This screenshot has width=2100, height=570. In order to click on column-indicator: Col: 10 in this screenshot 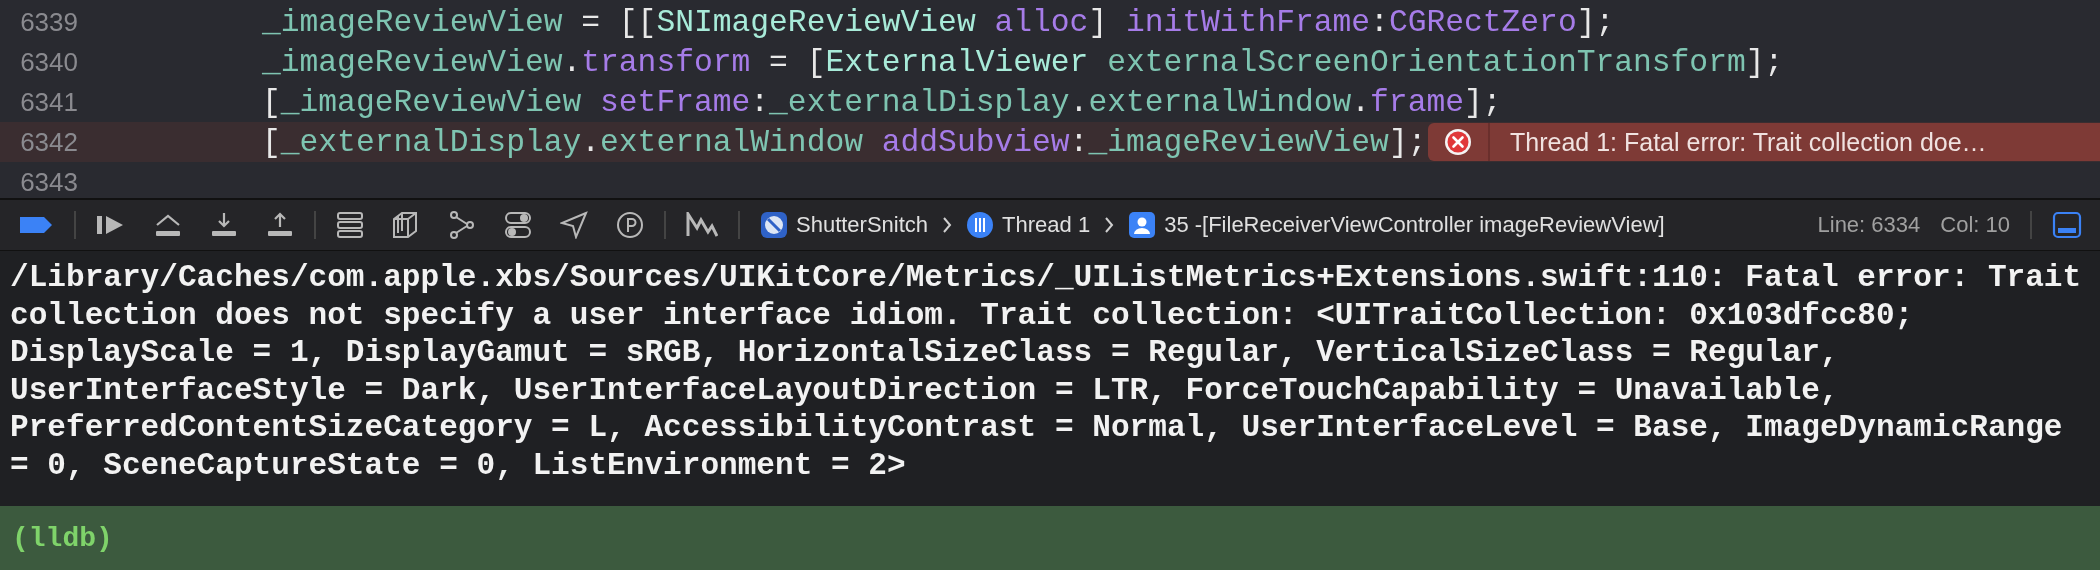, I will do `click(1975, 225)`.